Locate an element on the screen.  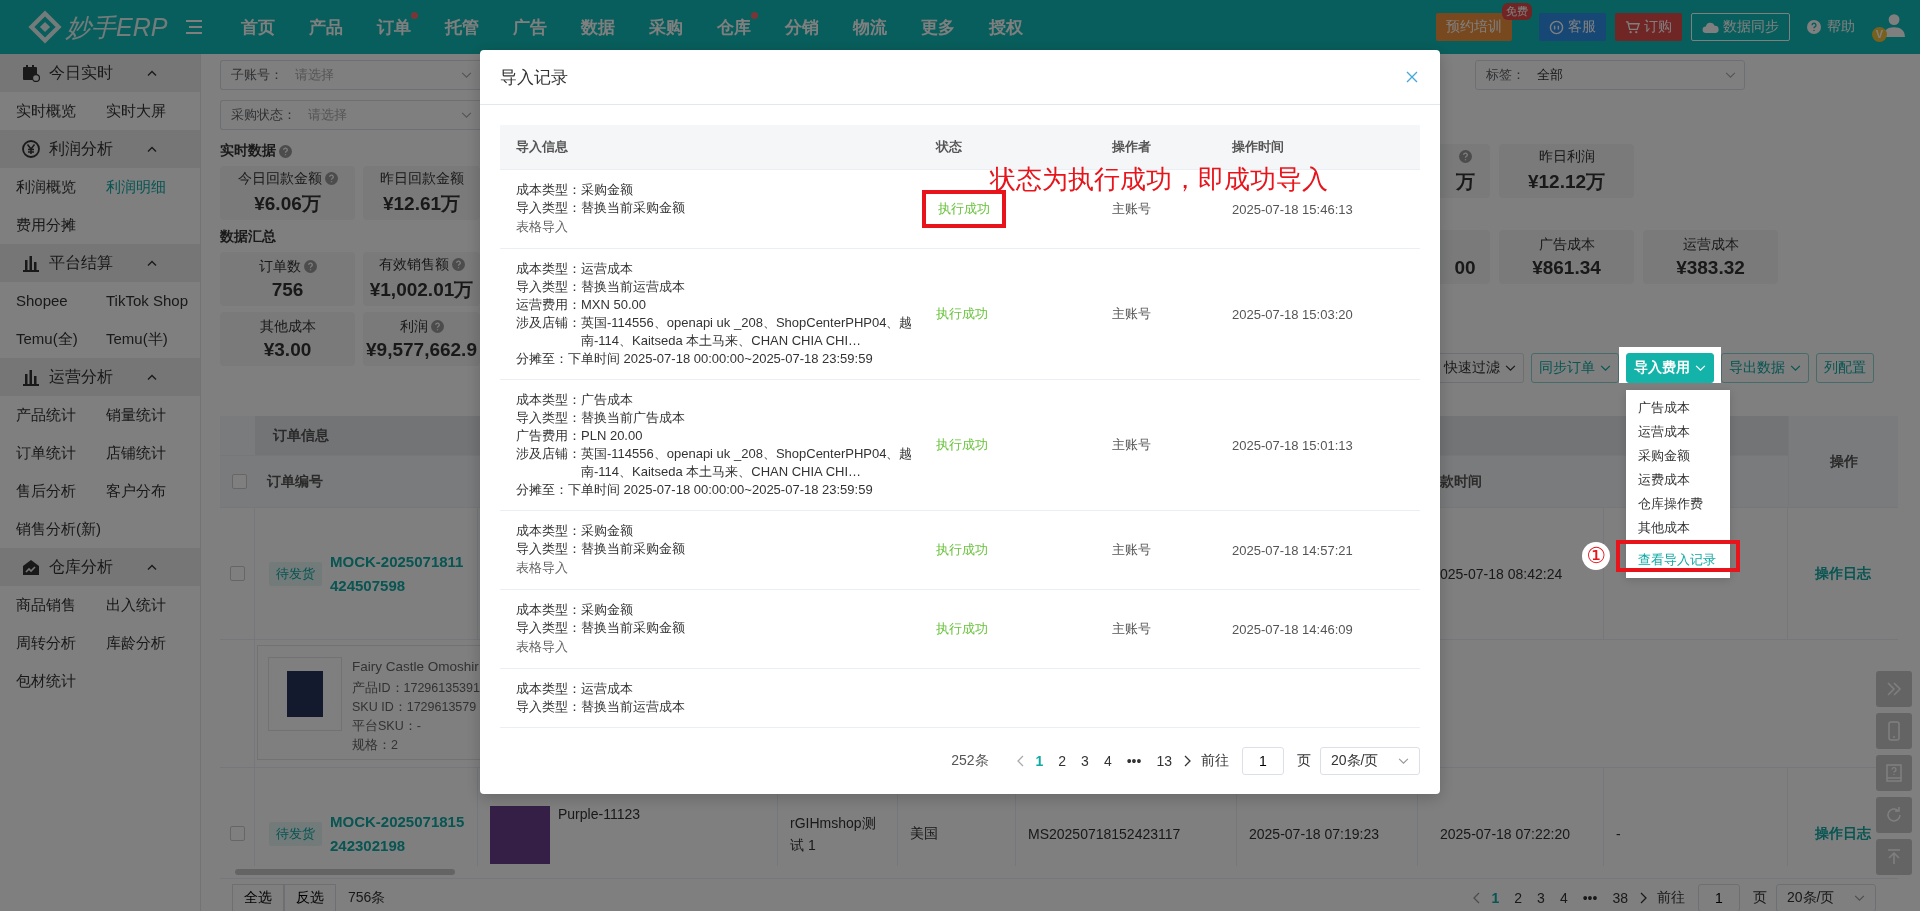
table-cell: 2025-07-18 07:19:23 is located at coordinates (1314, 833).